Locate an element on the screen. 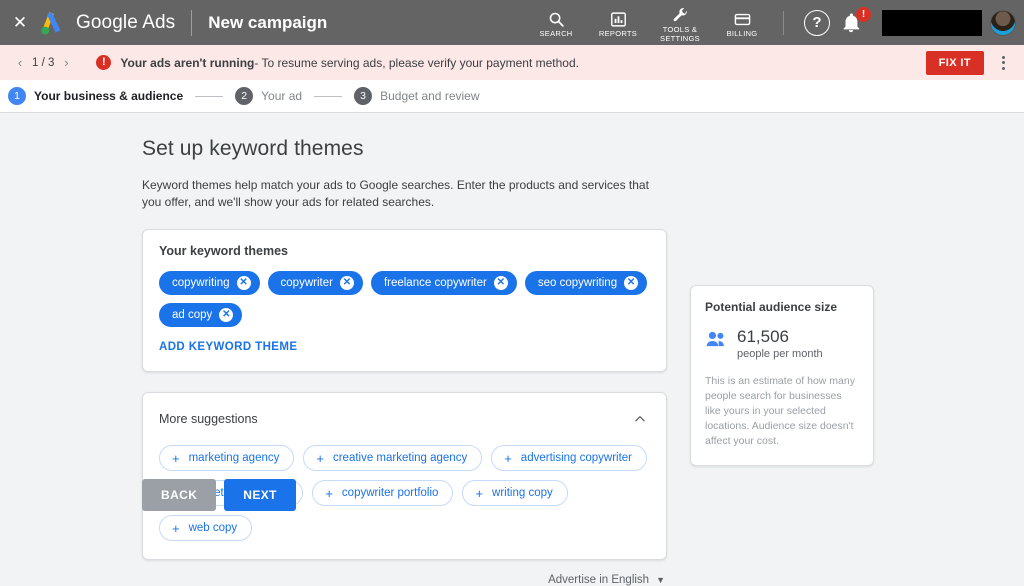  notifications-button: ! is located at coordinates (855, 22).